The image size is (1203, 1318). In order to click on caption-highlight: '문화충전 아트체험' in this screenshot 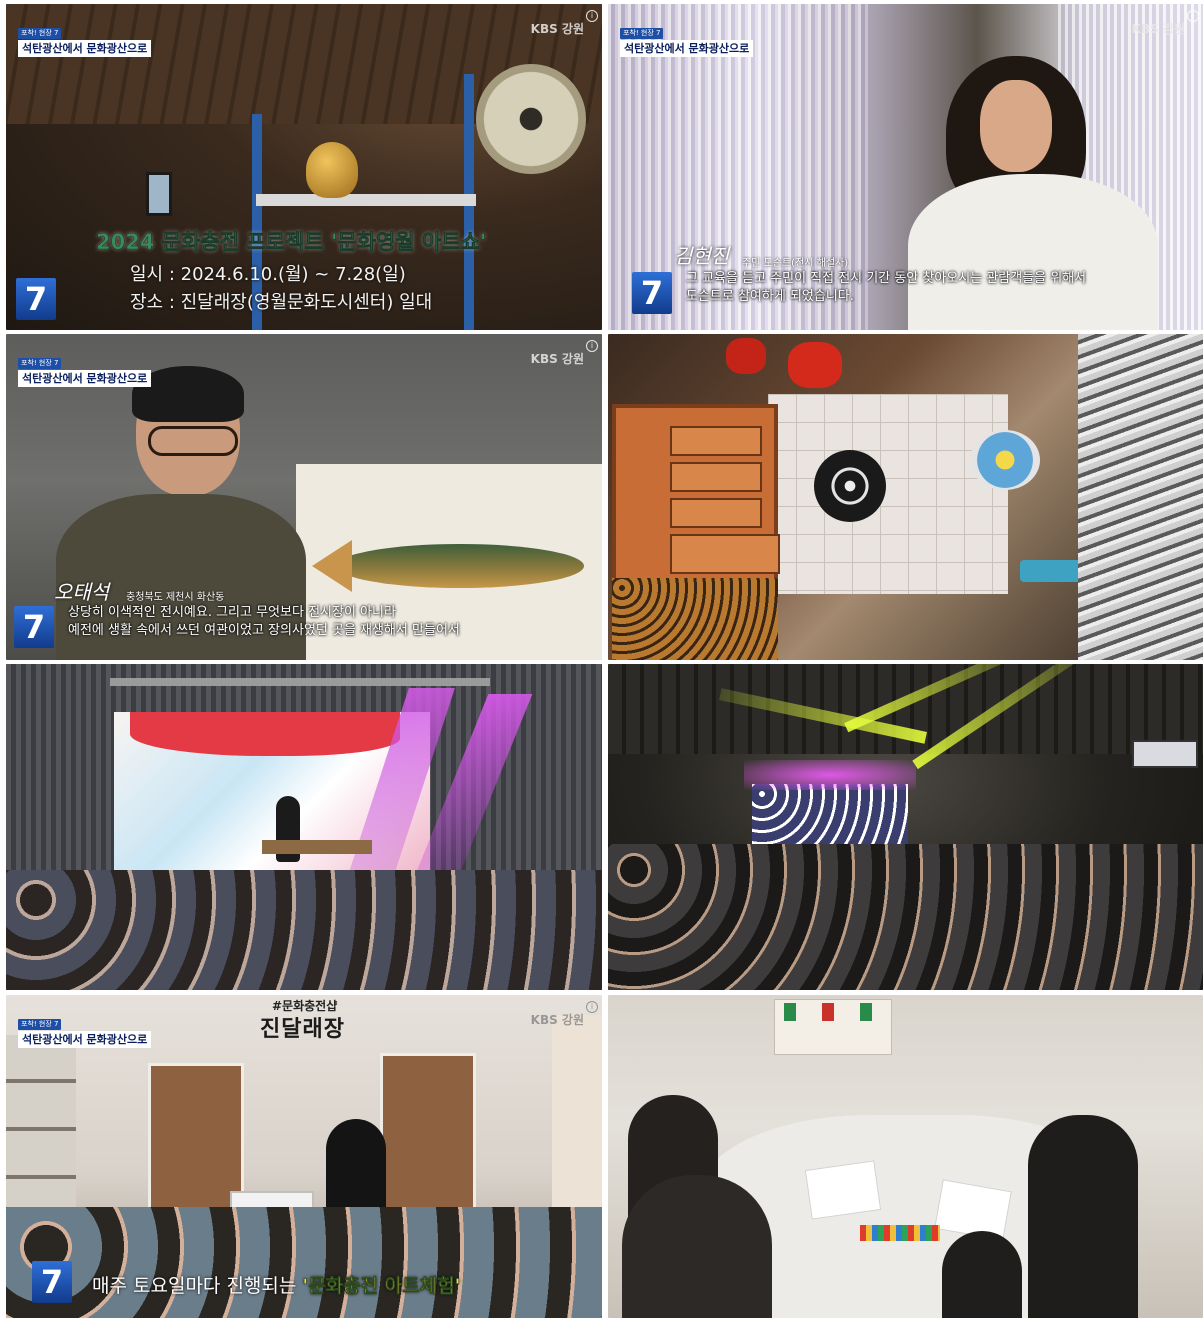, I will do `click(381, 1286)`.